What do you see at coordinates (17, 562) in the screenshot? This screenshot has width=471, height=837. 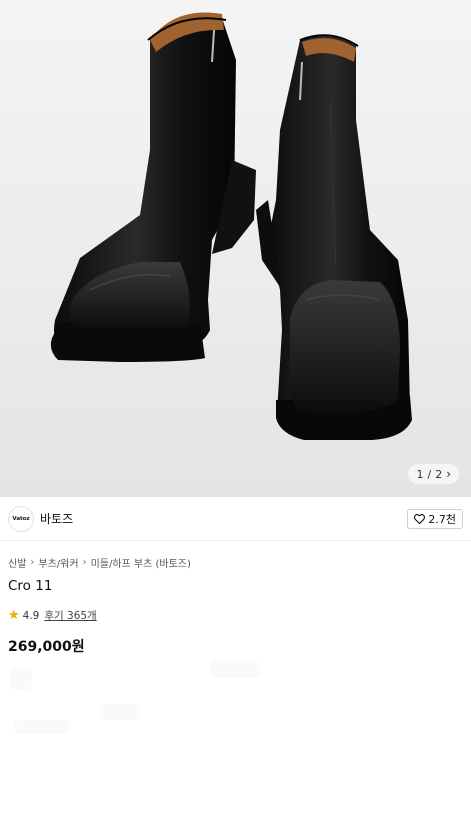 I see `breadcrumb-item-category: 신발` at bounding box center [17, 562].